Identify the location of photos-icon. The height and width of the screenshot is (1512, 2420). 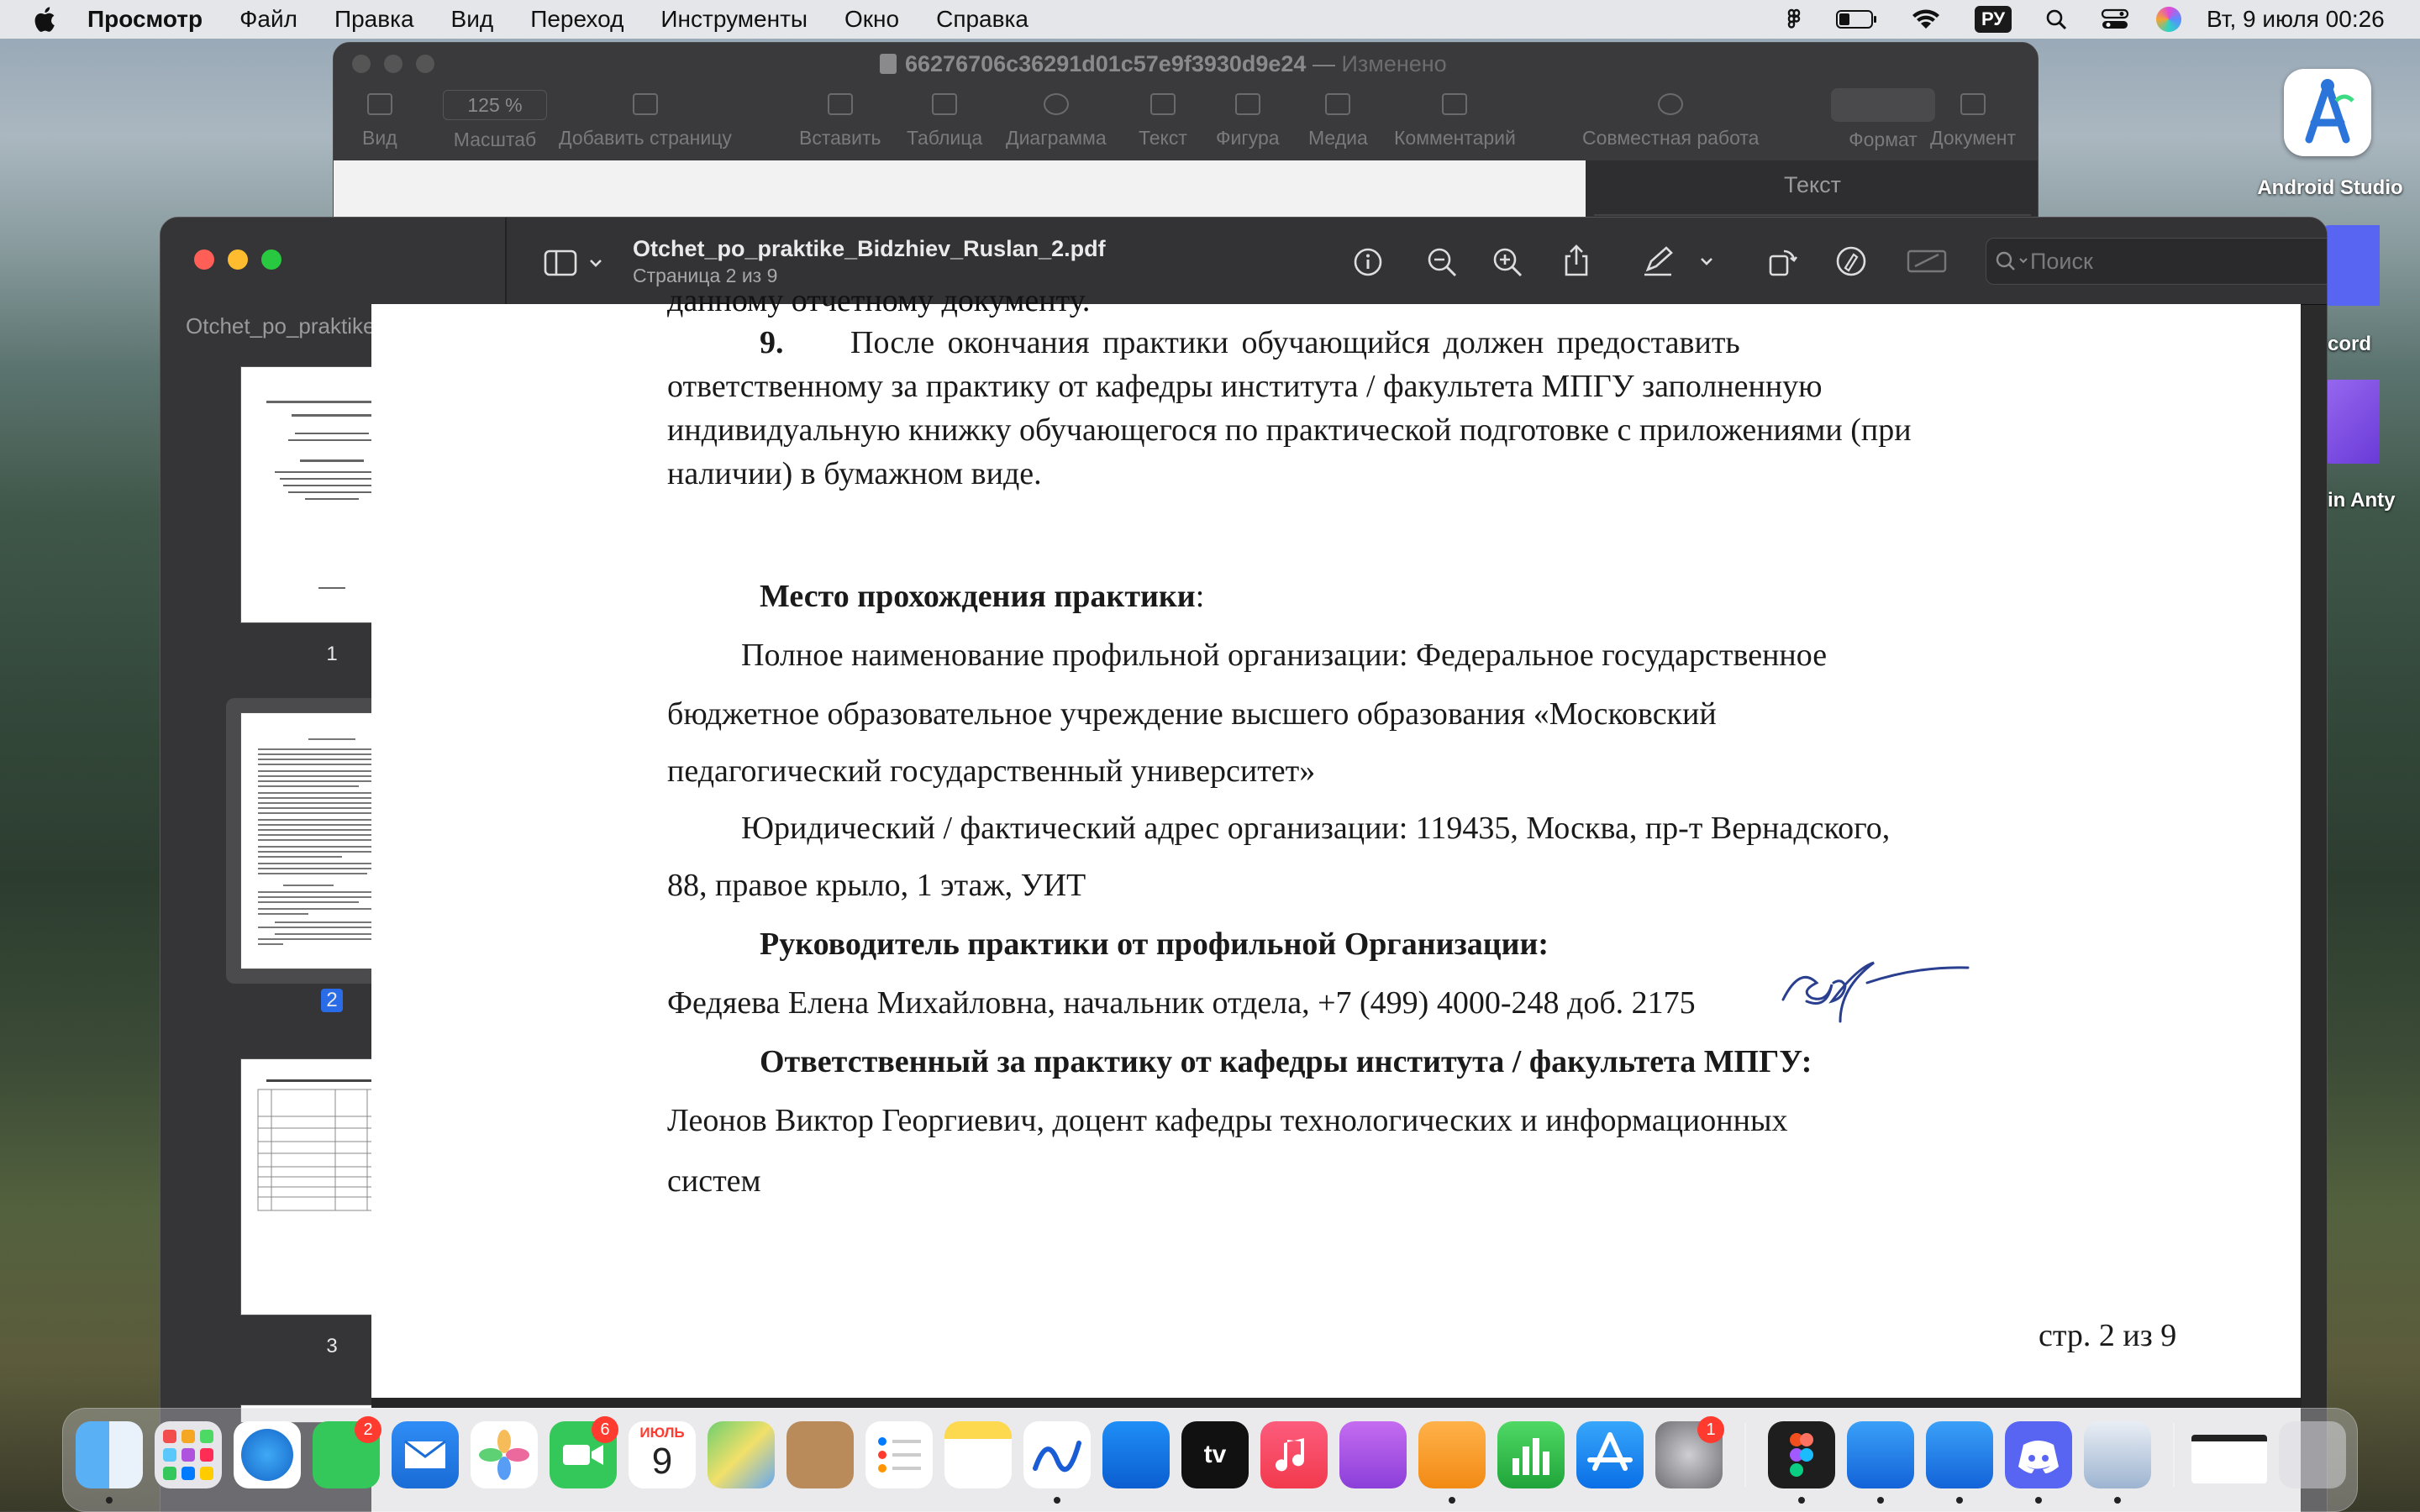
(505, 1454).